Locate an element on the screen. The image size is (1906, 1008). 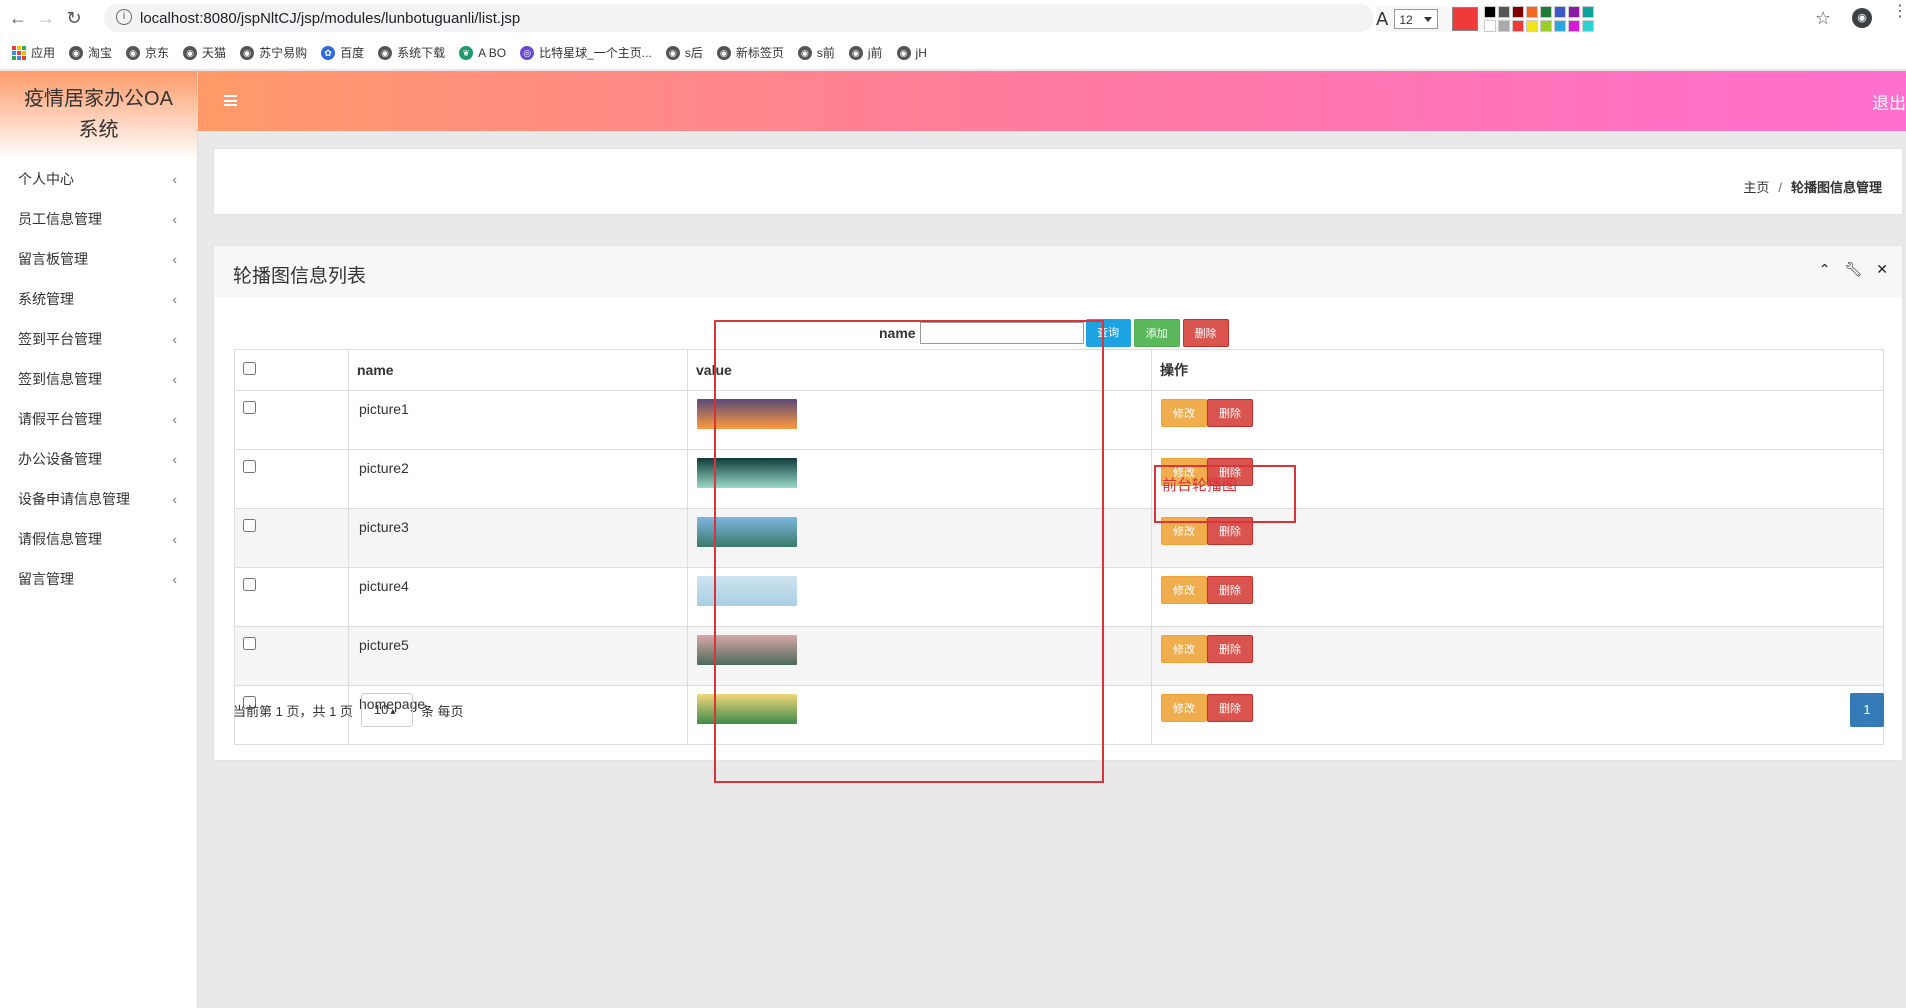
sidebar-item-label: 签到信息管理 is located at coordinates (60, 379).